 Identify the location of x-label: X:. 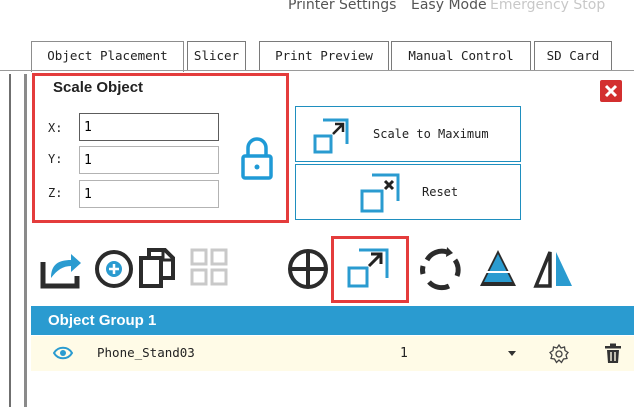
(55, 128).